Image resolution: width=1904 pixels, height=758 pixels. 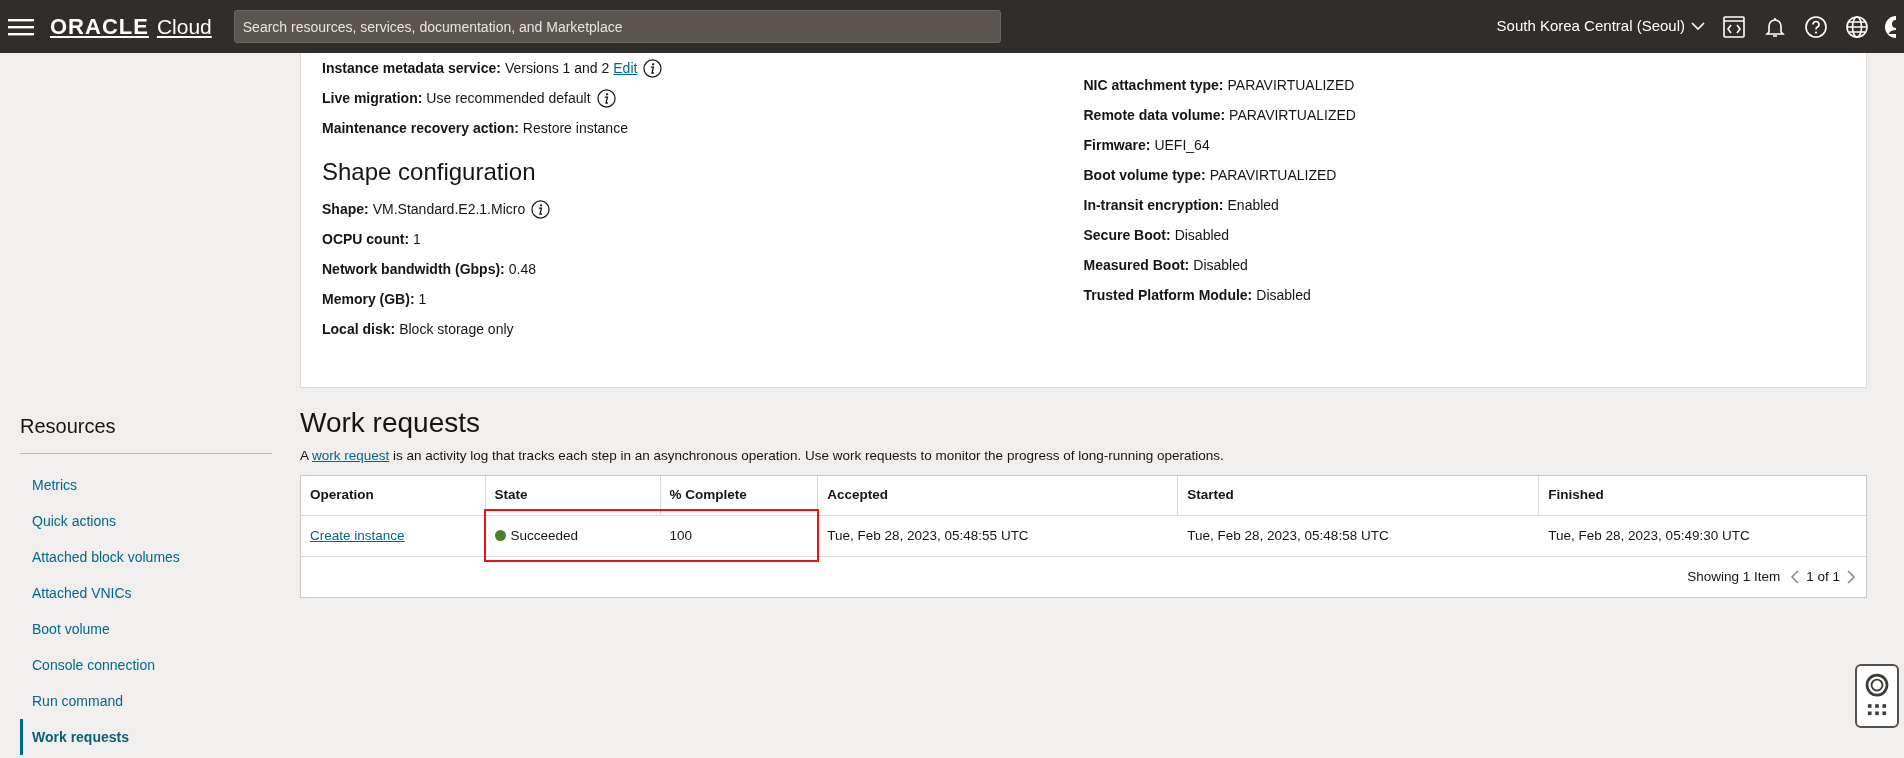 What do you see at coordinates (21, 26) in the screenshot?
I see `menu-icon` at bounding box center [21, 26].